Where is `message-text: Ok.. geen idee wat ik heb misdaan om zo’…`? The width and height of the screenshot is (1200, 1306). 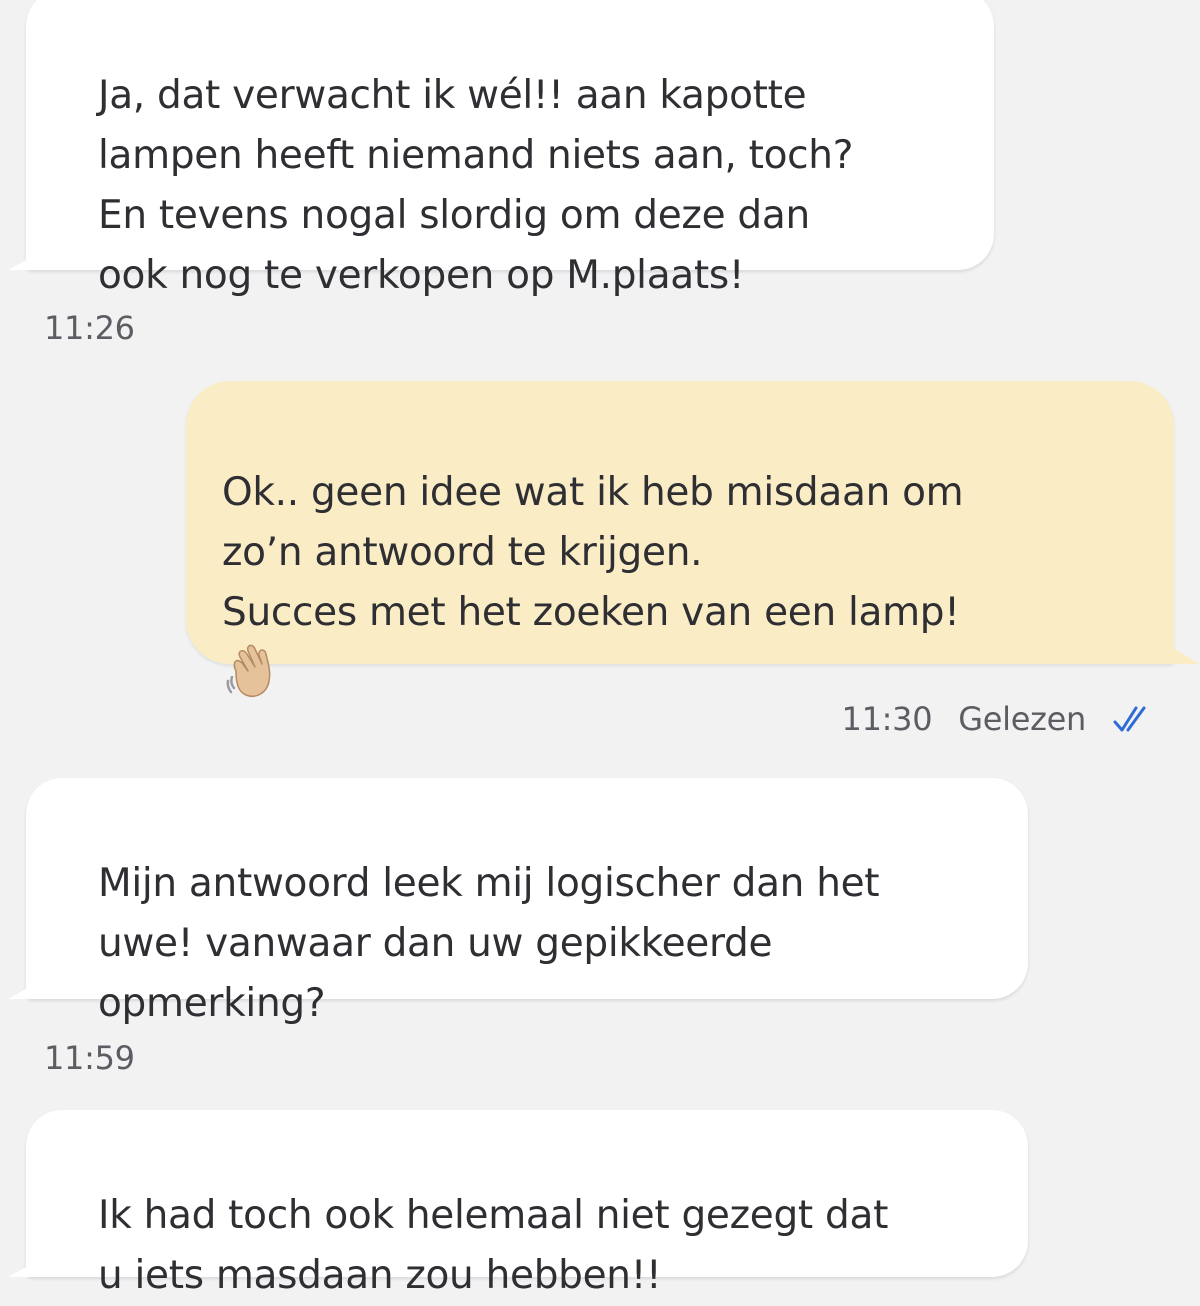 message-text: Ok.. geen idee wat ik heb misdaan om zo’… is located at coordinates (593, 552).